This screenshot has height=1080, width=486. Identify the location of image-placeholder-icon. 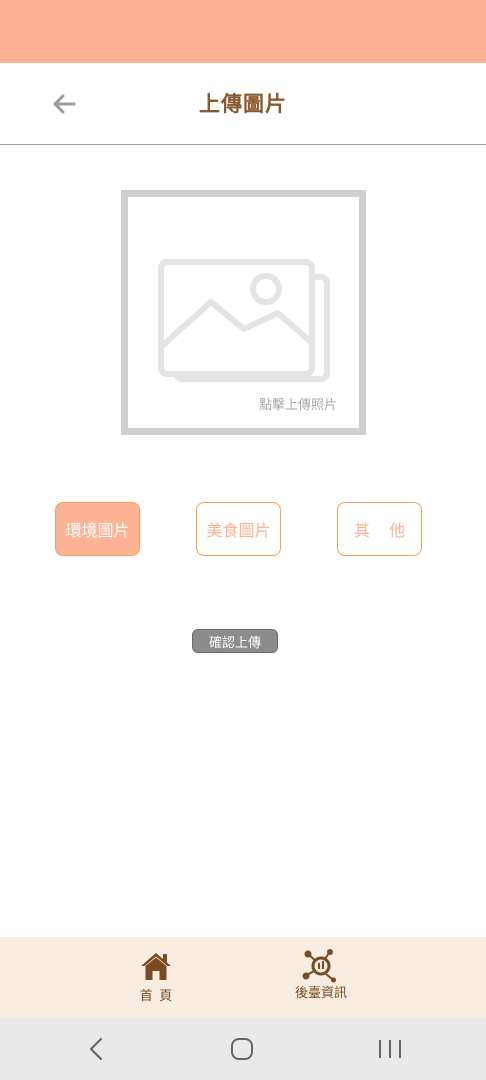
(244, 320).